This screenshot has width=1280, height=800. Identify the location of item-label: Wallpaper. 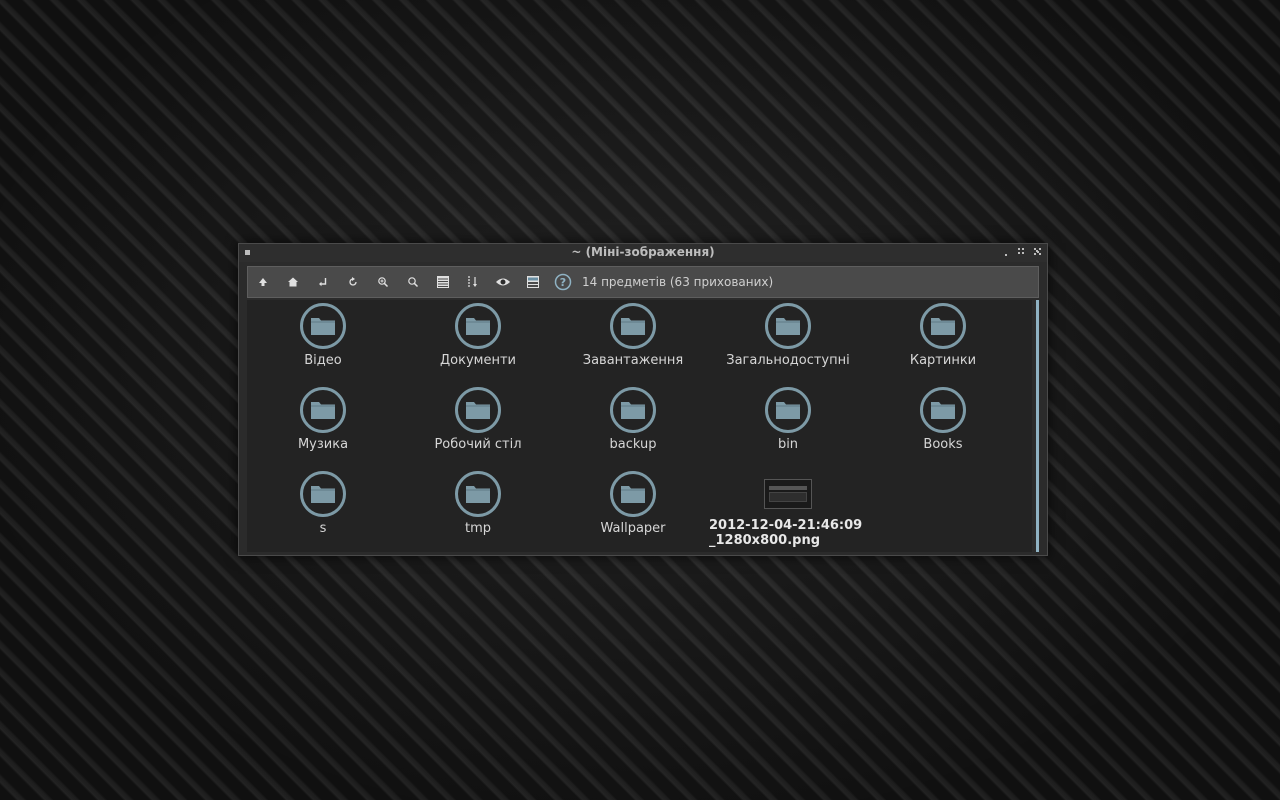
(633, 528).